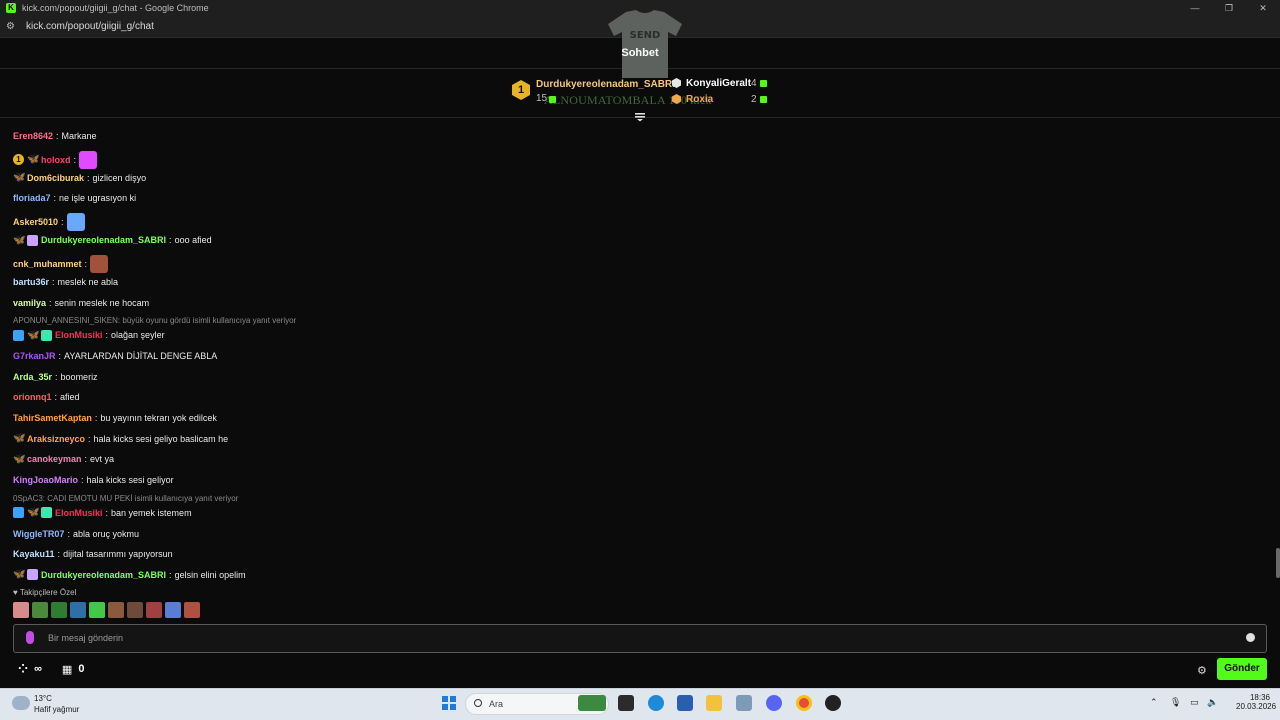 This screenshot has height=720, width=1280. Describe the element at coordinates (98, 198) in the screenshot. I see `chat-text: ne işle ugrasıyon ki` at that location.